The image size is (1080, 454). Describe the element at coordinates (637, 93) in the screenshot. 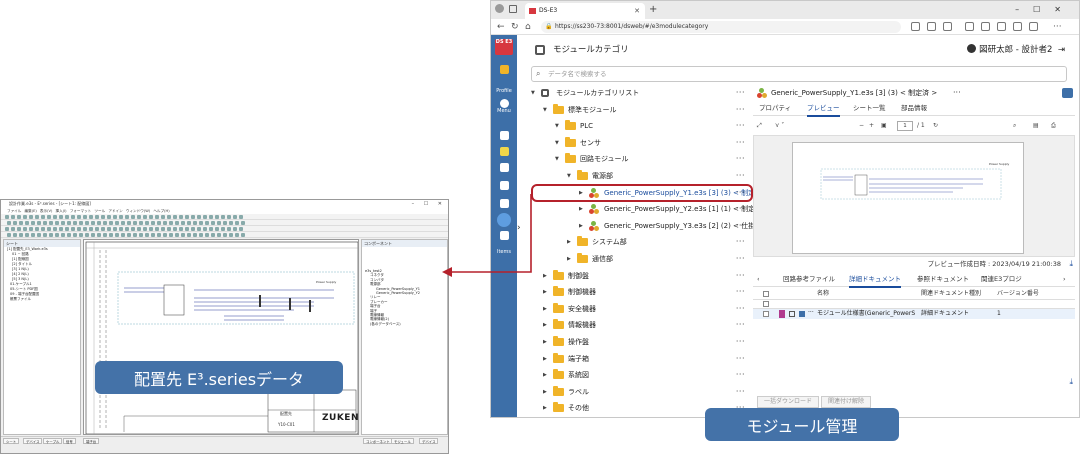

I see `tree-item: ▼ モジュールカテゴリリスト ···` at that location.